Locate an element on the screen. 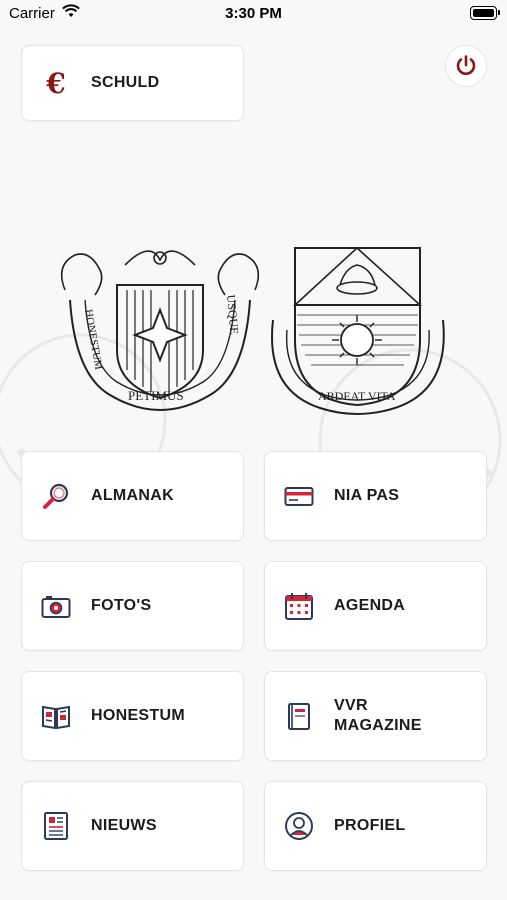 Image resolution: width=507 pixels, height=900 pixels. profile-icon is located at coordinates (299, 826).